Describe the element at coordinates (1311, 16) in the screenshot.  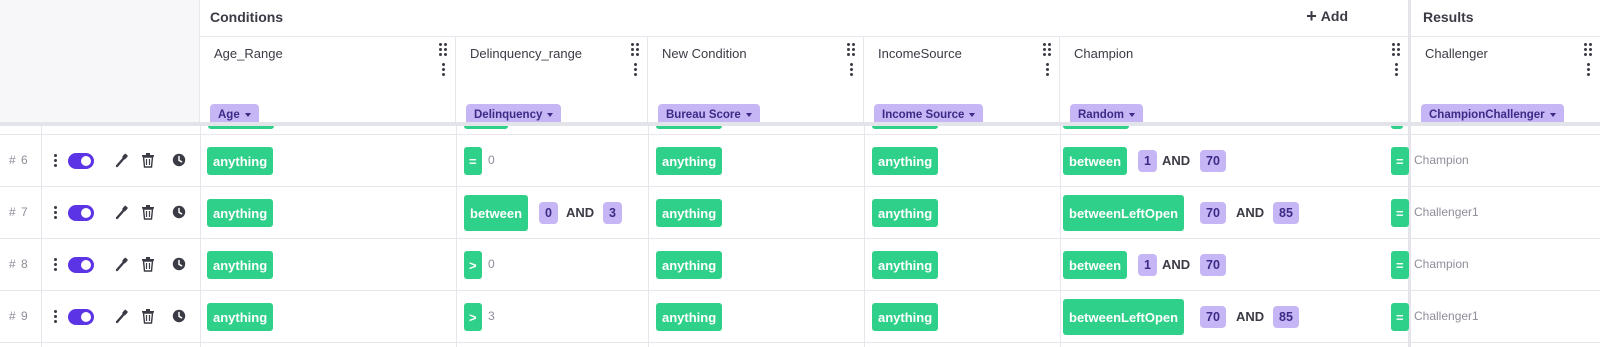
I see `plus-icon: +` at that location.